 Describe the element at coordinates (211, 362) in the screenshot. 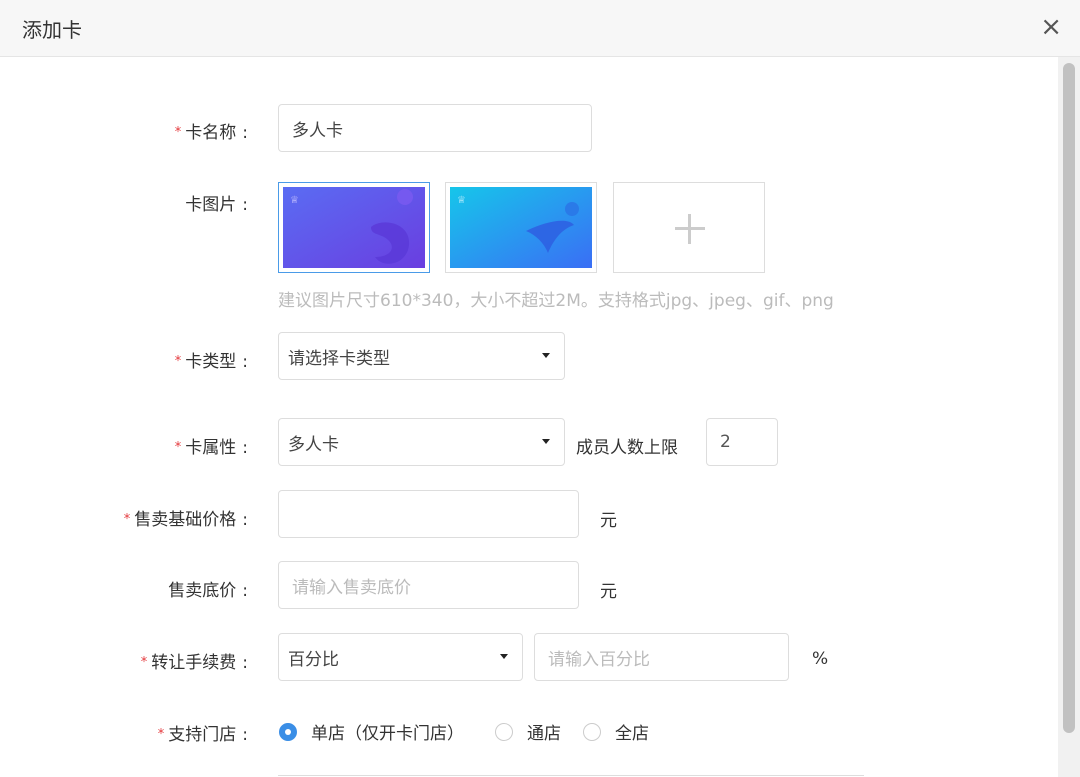

I see `card-type-label: * 卡类型:` at that location.